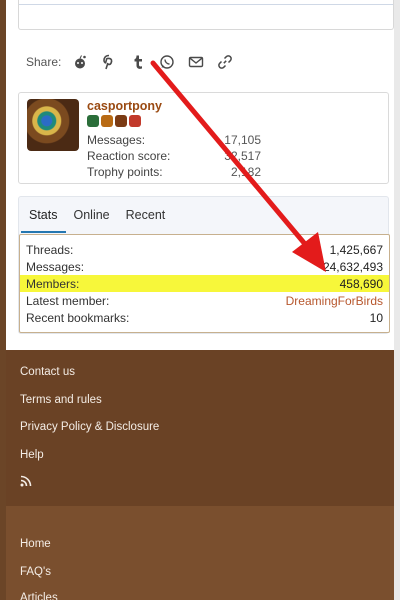 This screenshot has height=600, width=400. I want to click on stat-value: 1,425,667, so click(356, 249).